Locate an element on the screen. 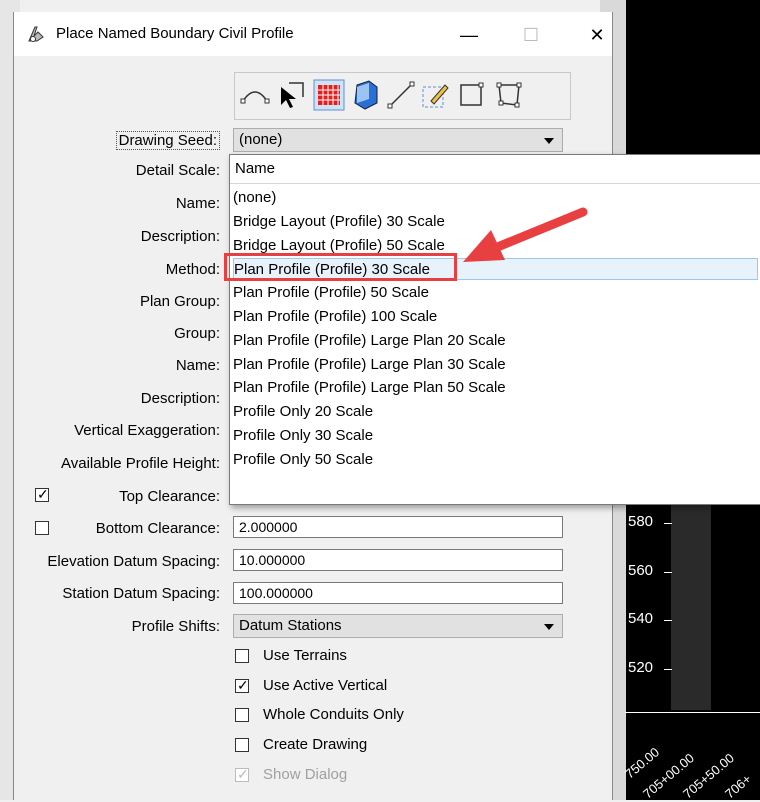 This screenshot has height=802, width=760. close-button: ✕ is located at coordinates (597, 35).